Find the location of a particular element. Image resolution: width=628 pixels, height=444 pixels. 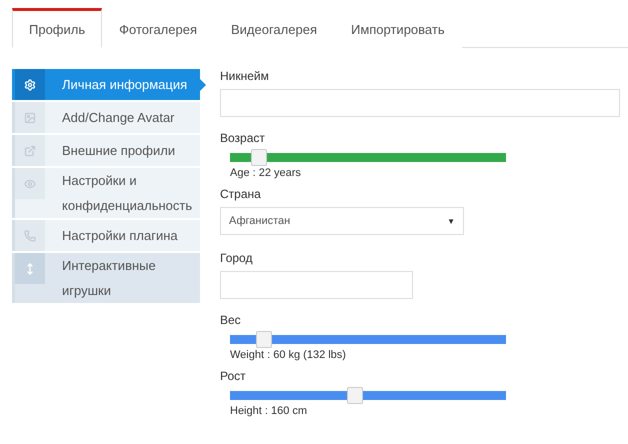

field-label: Страна is located at coordinates (241, 194).